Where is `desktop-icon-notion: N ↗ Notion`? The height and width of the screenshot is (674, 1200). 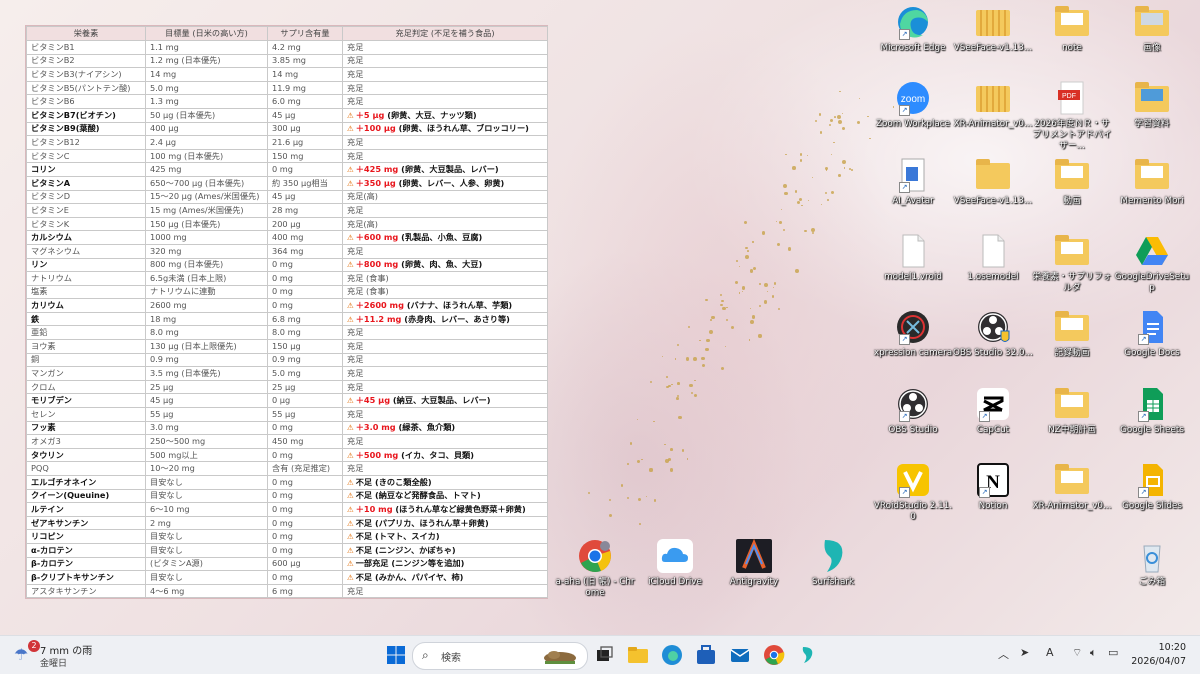 desktop-icon-notion: N ↗ Notion is located at coordinates (993, 487).